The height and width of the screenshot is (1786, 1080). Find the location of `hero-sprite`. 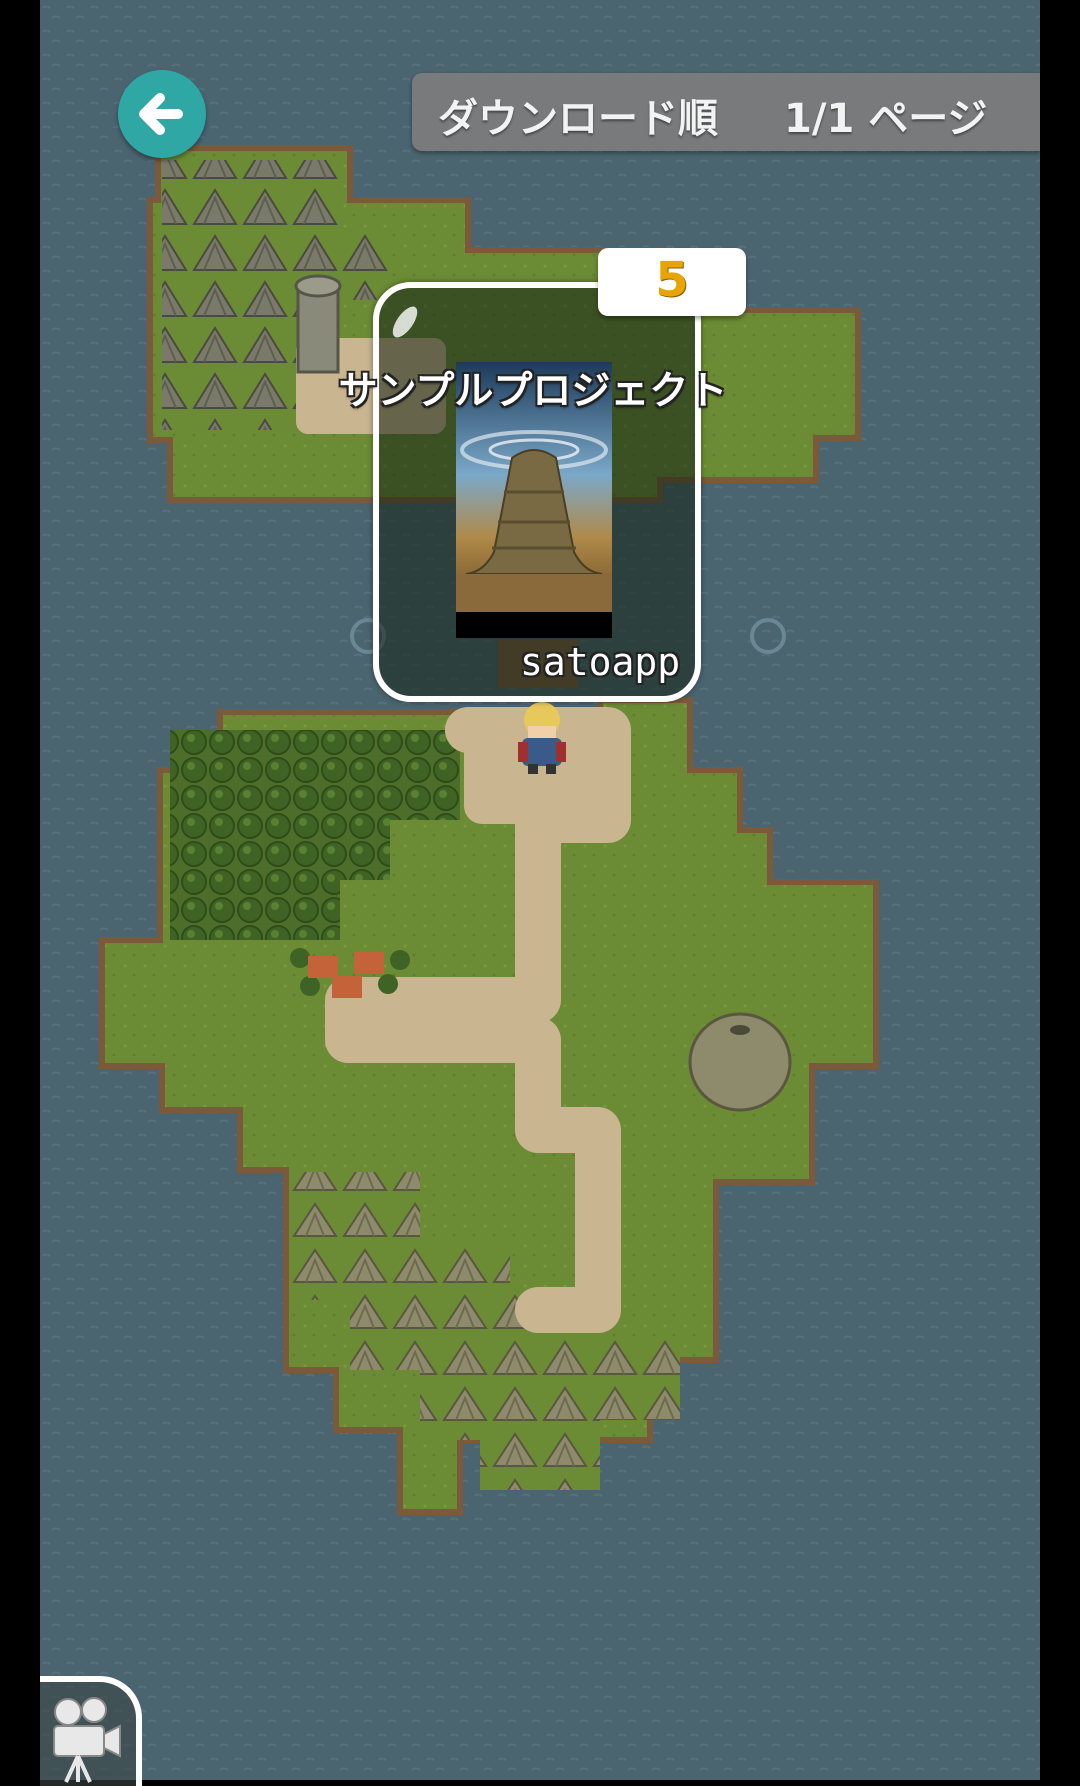

hero-sprite is located at coordinates (542, 738).